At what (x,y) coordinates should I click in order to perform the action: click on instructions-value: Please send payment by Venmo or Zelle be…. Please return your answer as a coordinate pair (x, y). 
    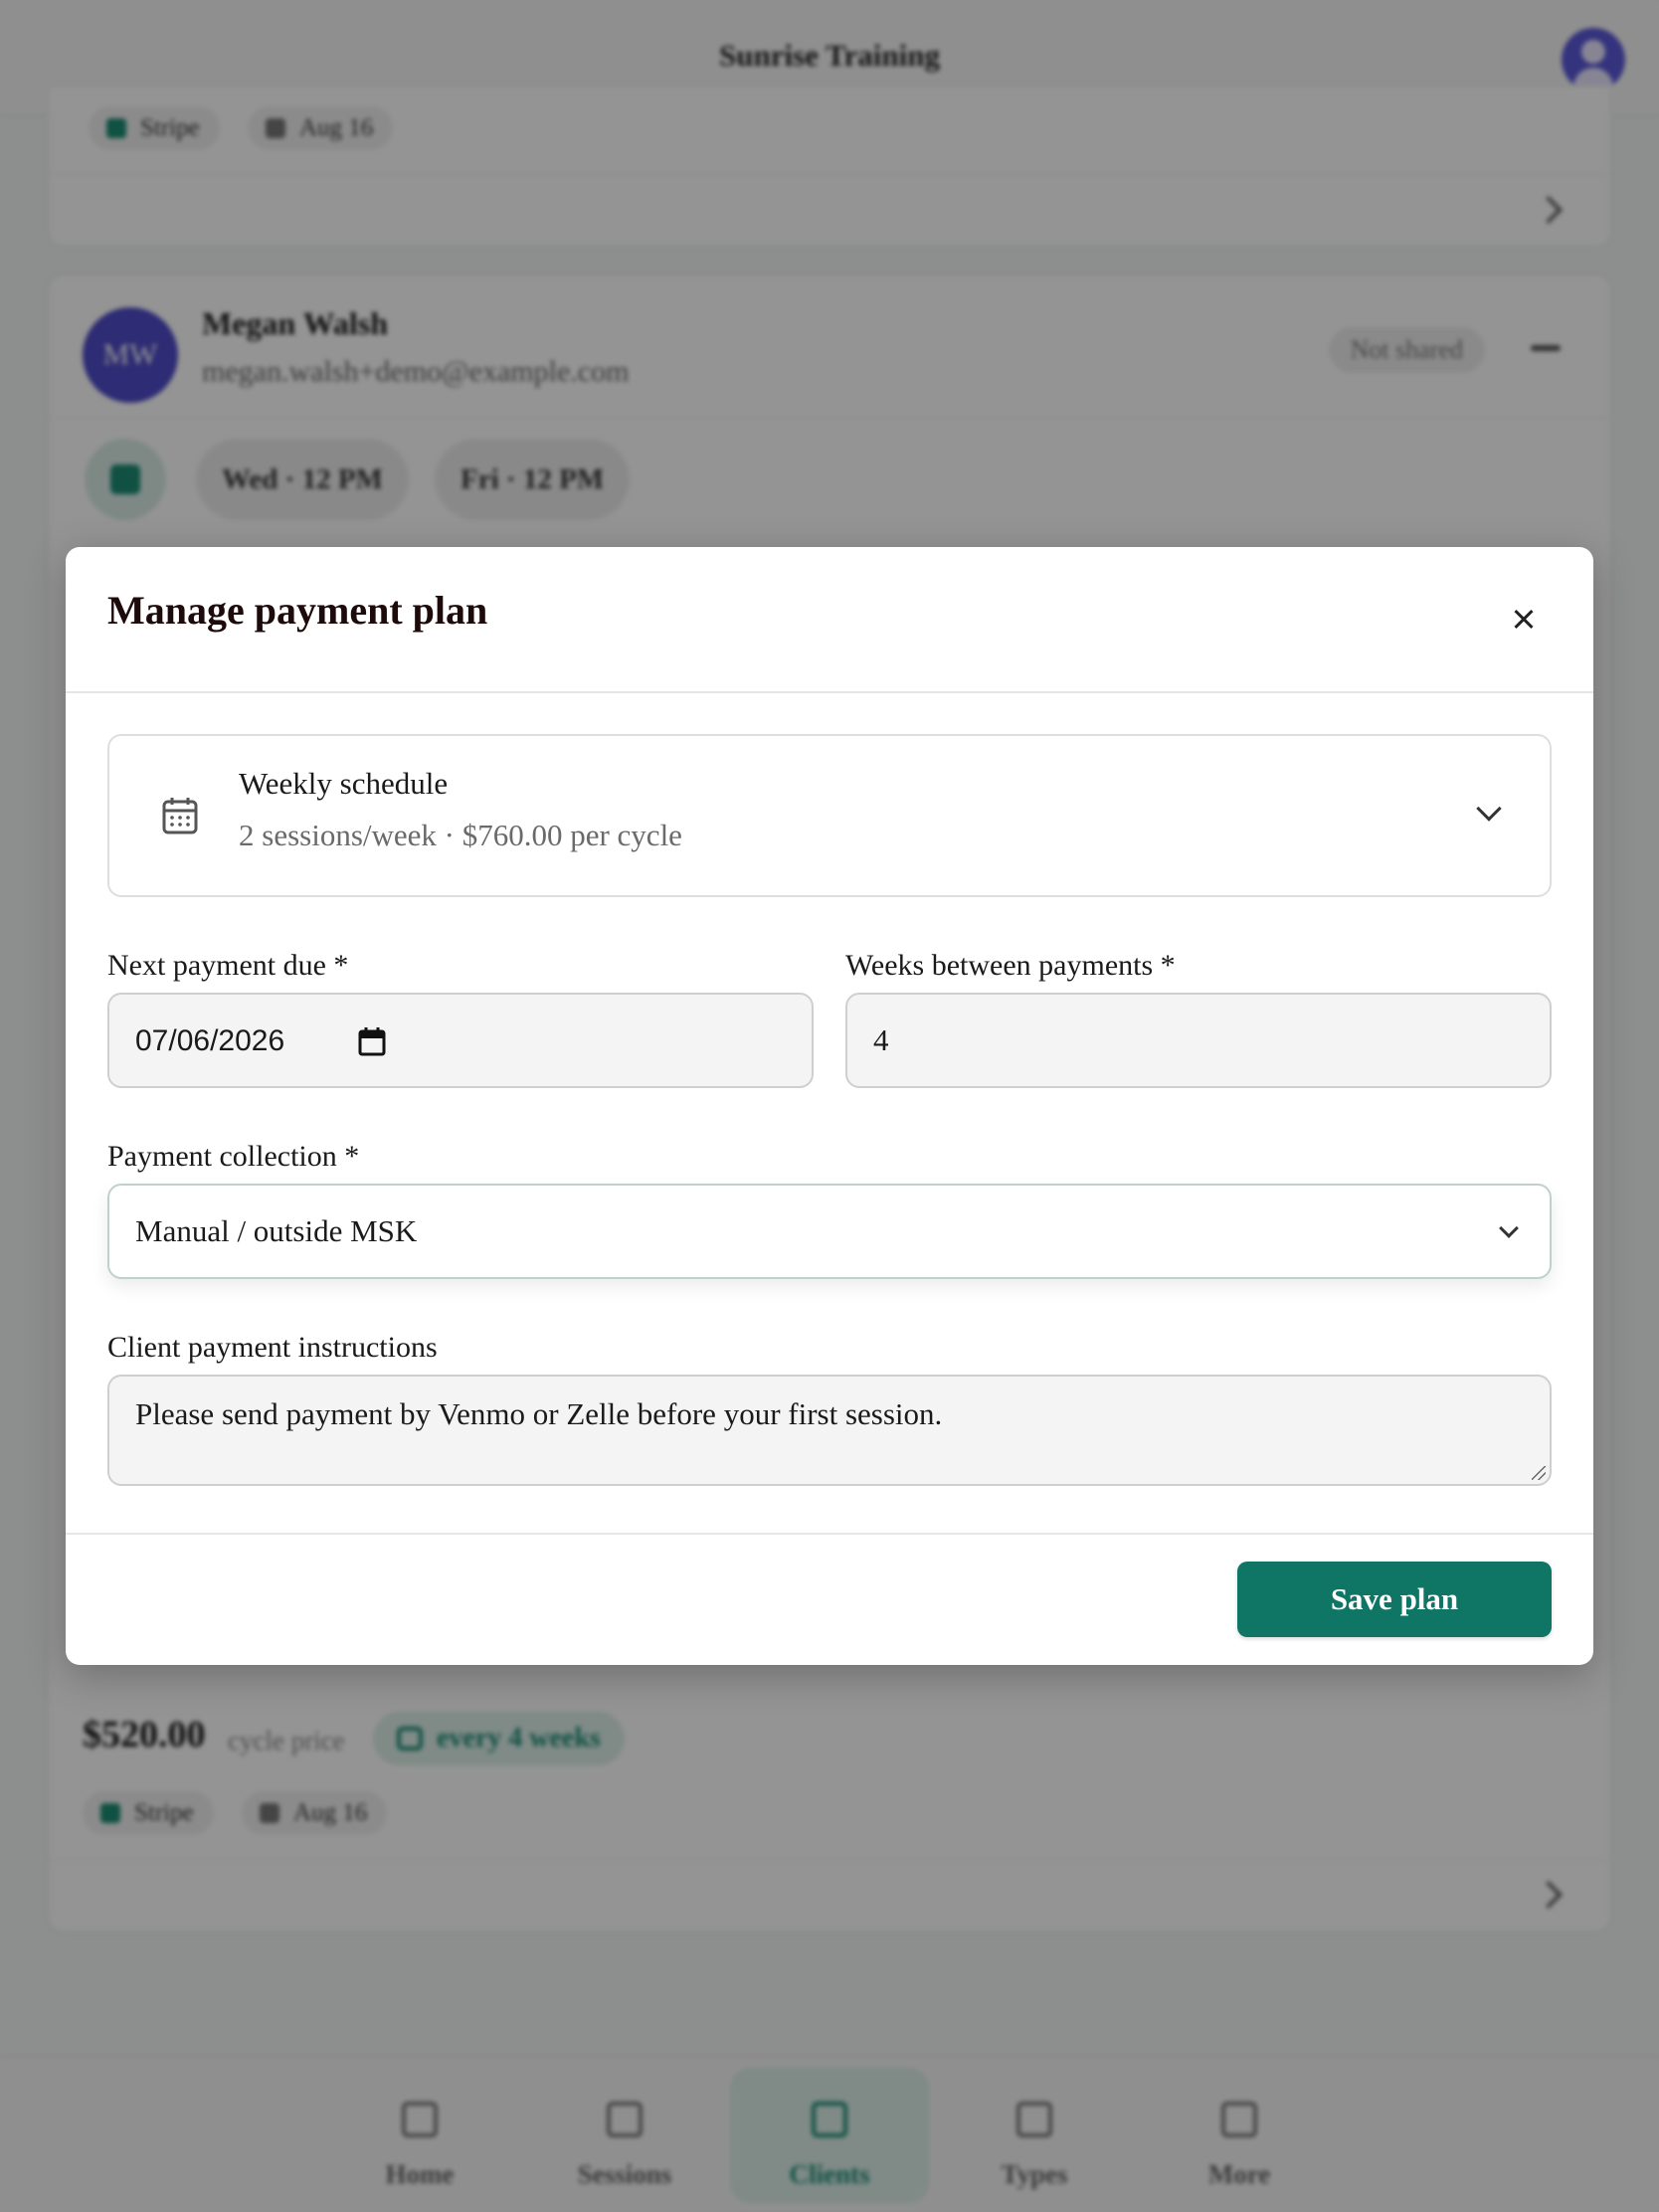
    Looking at the image, I should click on (539, 1413).